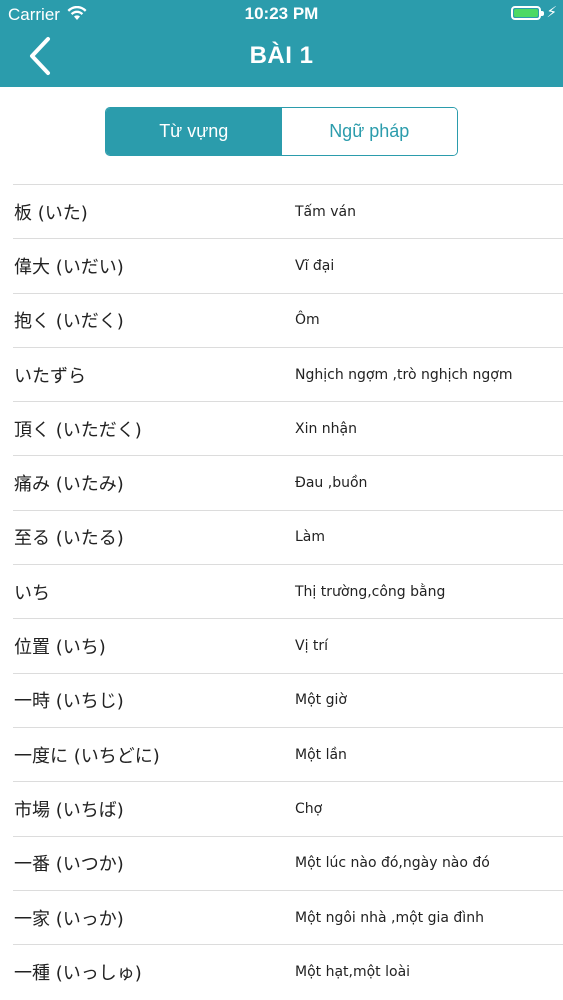 The height and width of the screenshot is (1000, 563). What do you see at coordinates (325, 211) in the screenshot?
I see `vocab-meaning: Tấm ván` at bounding box center [325, 211].